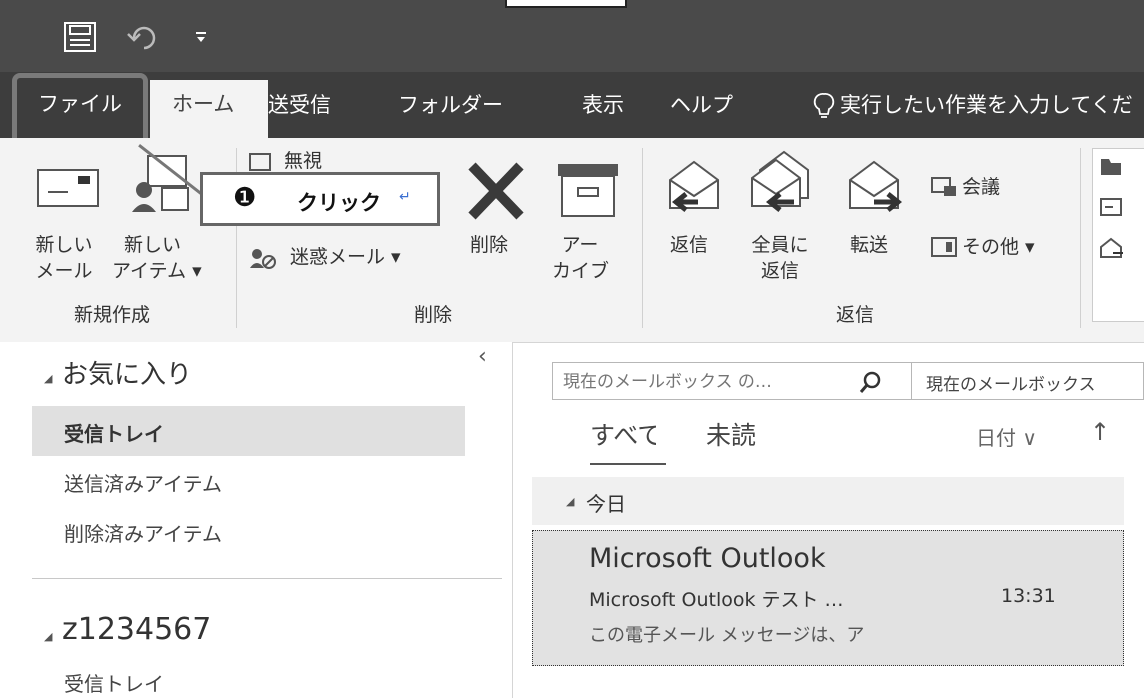 This screenshot has width=1144, height=698. I want to click on new-email-icon, so click(68, 188).